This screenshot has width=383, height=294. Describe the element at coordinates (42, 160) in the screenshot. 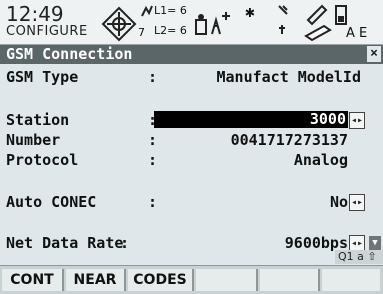

I see `field-label: Protocol` at that location.